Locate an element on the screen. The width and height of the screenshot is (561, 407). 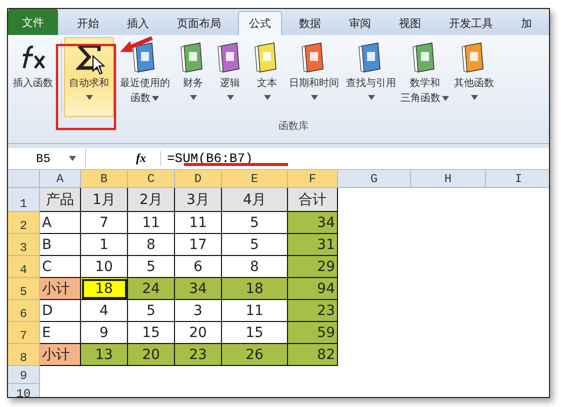
row-header: 7 is located at coordinates (24, 333).